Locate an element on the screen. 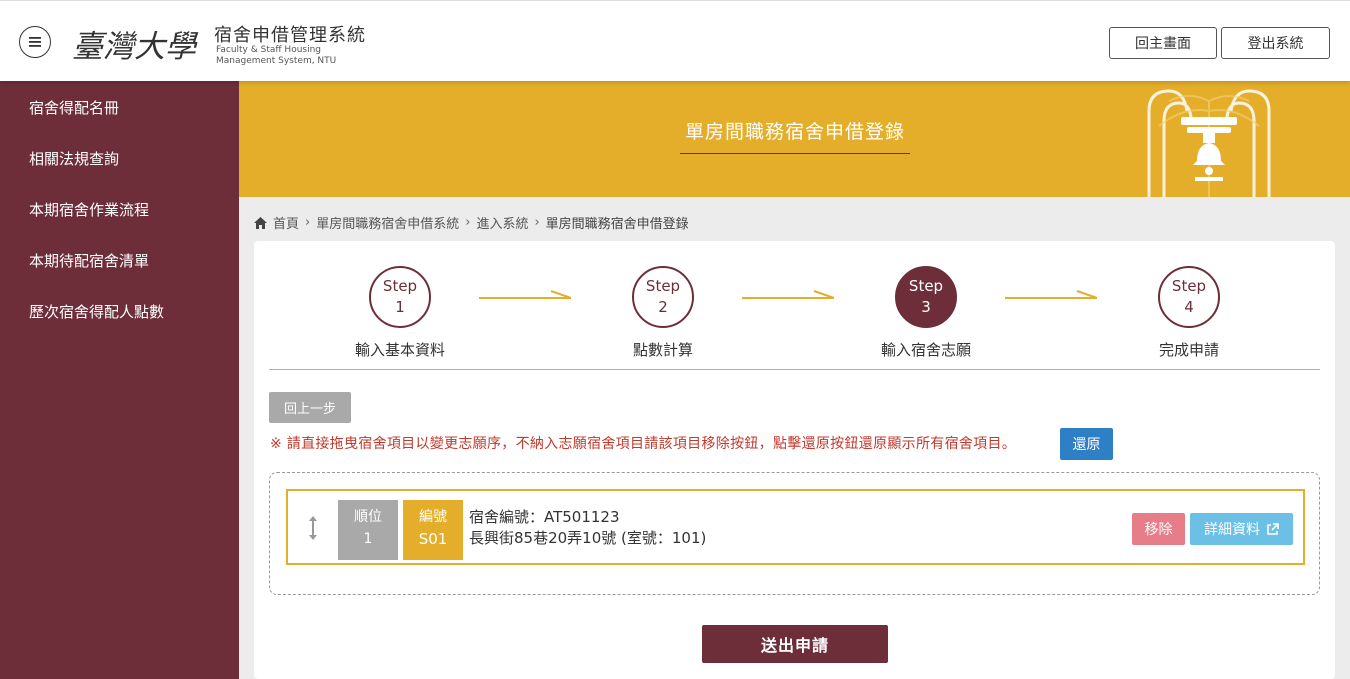  menu-toggle-button is located at coordinates (35, 42).